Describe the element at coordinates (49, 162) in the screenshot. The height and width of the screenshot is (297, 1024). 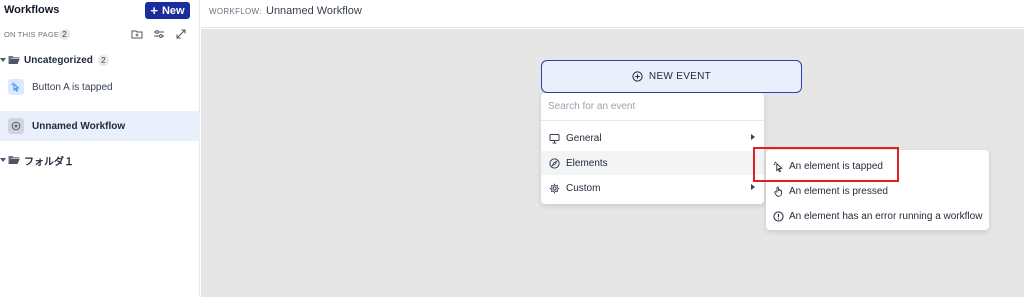
I see `folder-label: フォルダ１` at that location.